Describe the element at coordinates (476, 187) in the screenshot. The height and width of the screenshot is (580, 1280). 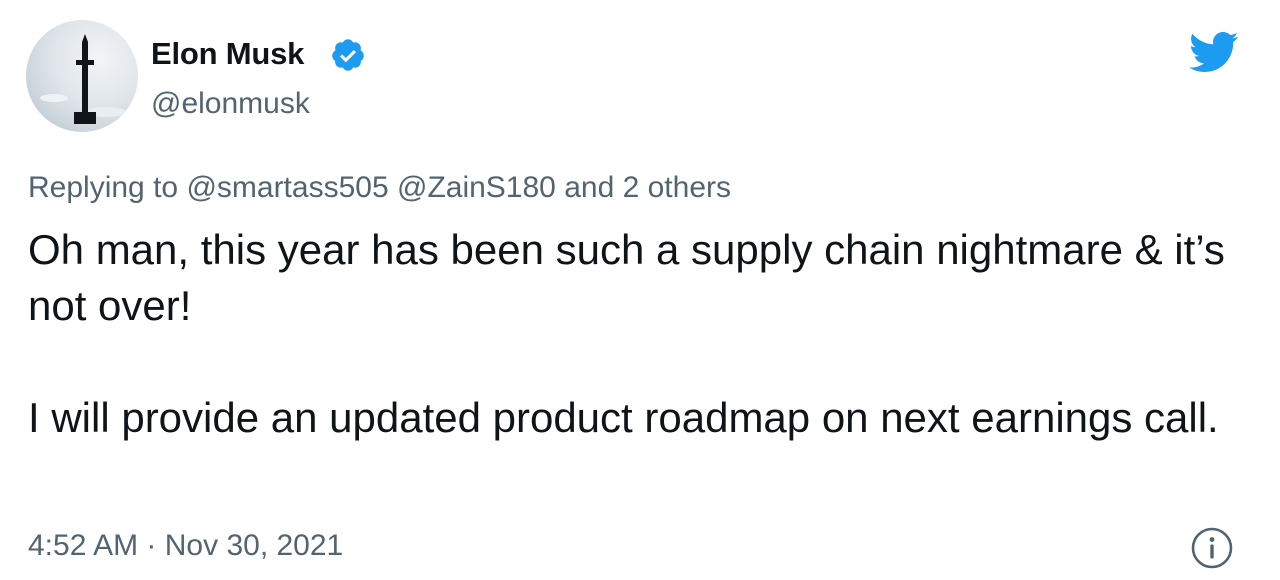
I see `mention-link: @ZainS180` at that location.